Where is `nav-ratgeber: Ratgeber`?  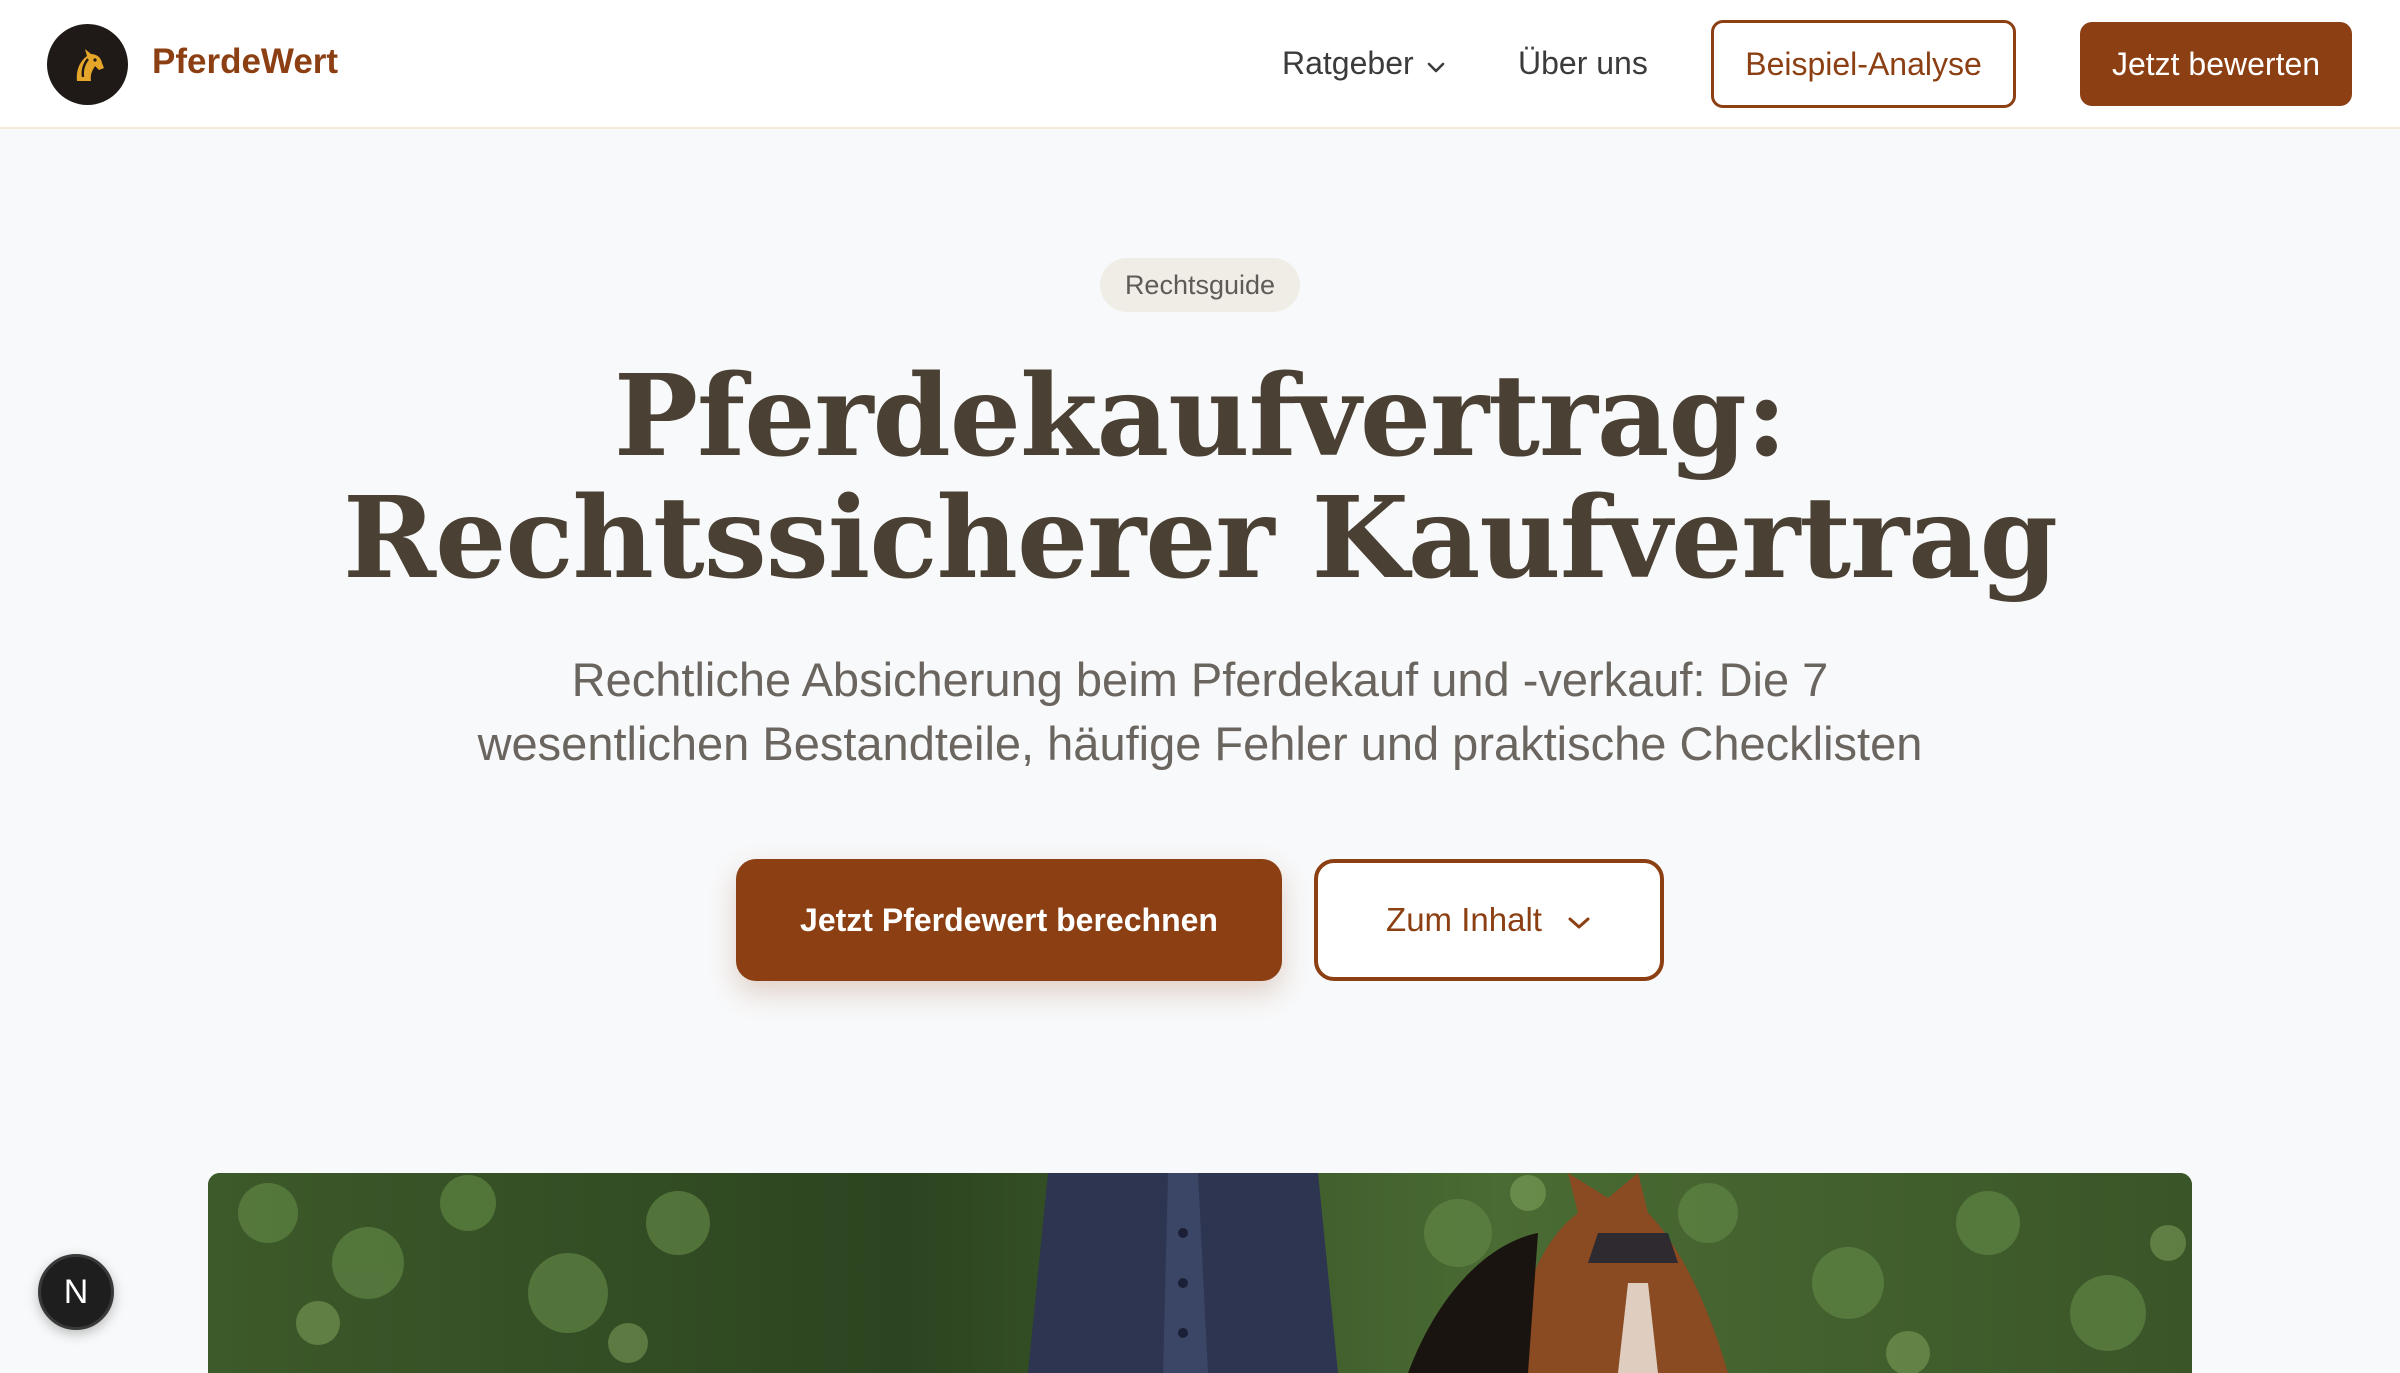
nav-ratgeber: Ratgeber is located at coordinates (1364, 63).